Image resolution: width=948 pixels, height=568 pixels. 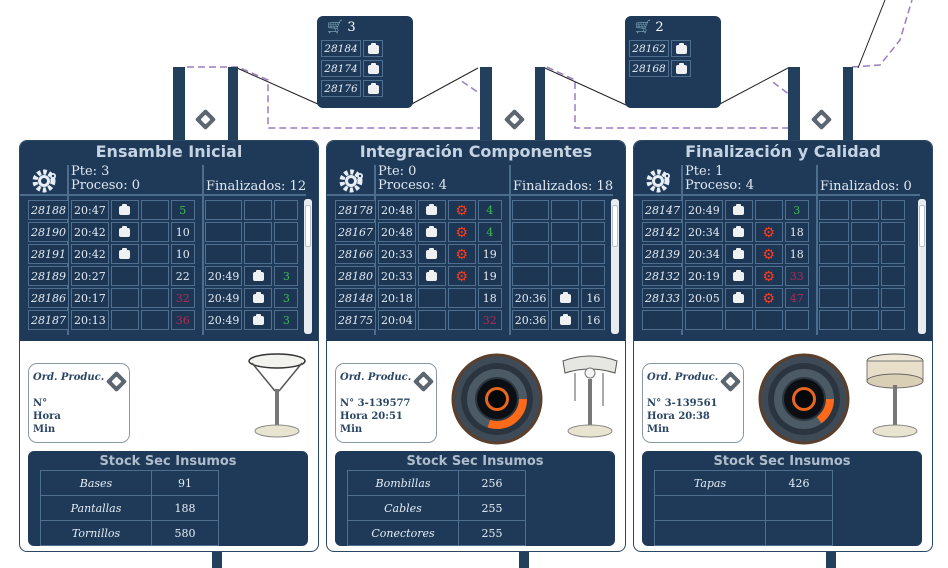 What do you see at coordinates (386, 403) in the screenshot?
I see `production-order-card: Ord. Produc. N° 3-139577 Hora 20:51 Min` at bounding box center [386, 403].